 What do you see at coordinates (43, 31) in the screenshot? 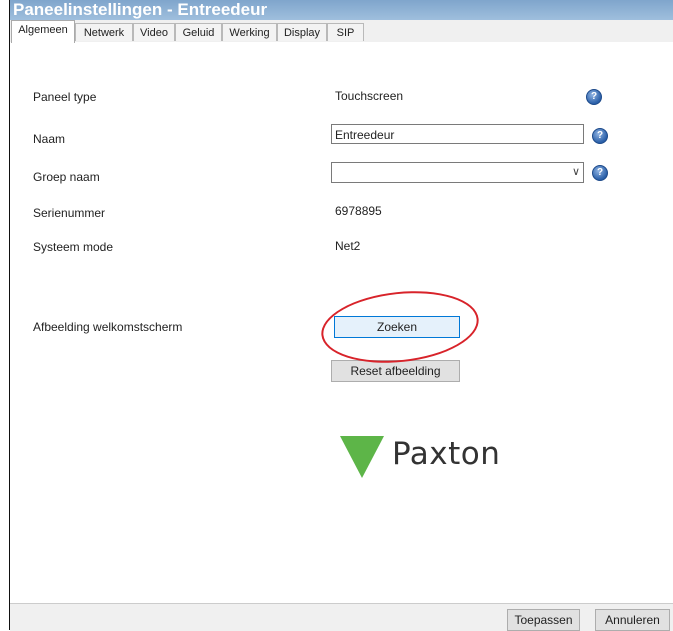
I see `tab-algemeen: Algemeen` at bounding box center [43, 31].